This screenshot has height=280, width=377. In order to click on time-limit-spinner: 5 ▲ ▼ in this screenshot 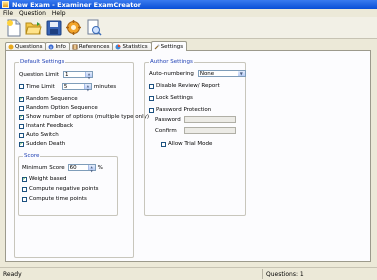, I will do `click(76, 87)`.